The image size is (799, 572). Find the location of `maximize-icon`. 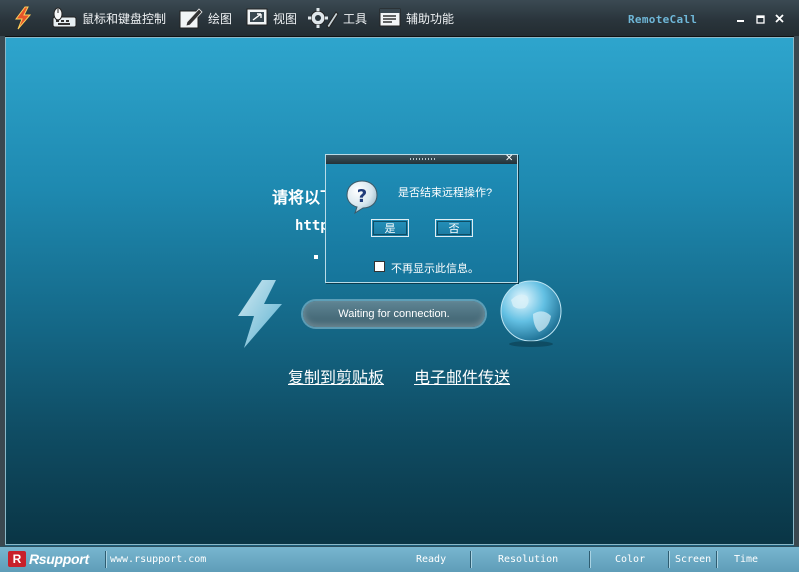

maximize-icon is located at coordinates (760, 19).